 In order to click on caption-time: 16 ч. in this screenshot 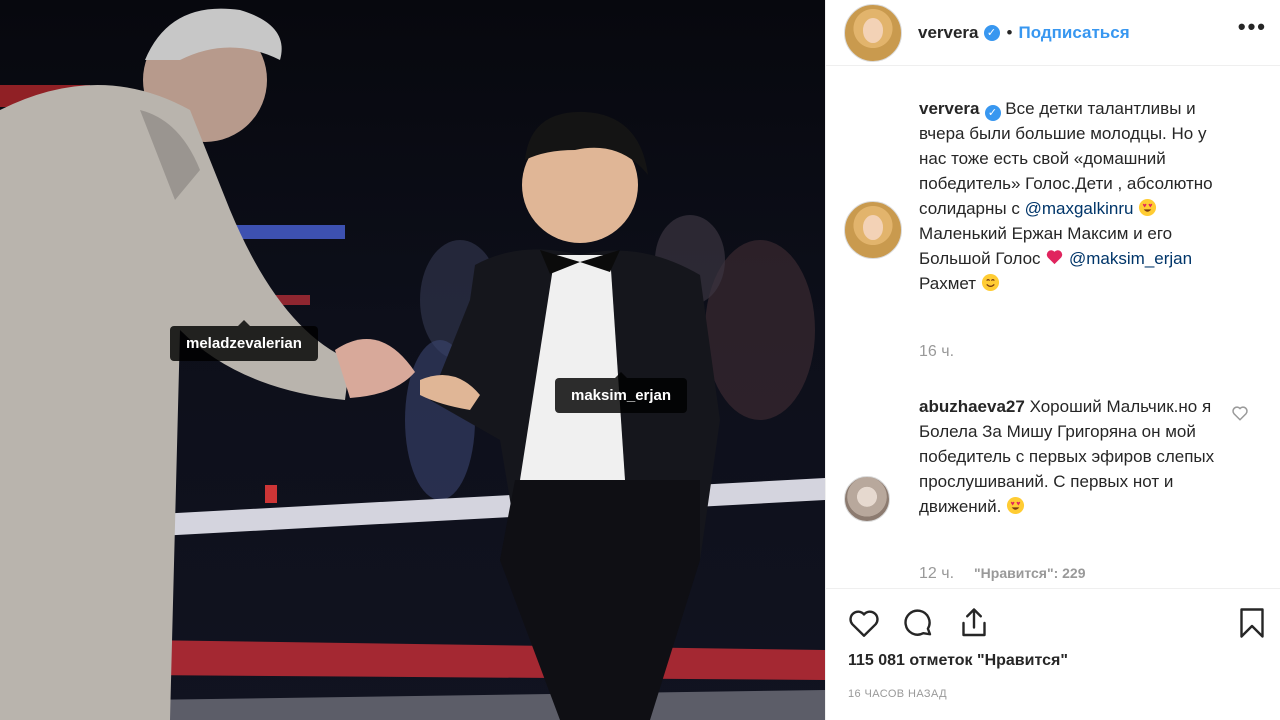, I will do `click(937, 351)`.